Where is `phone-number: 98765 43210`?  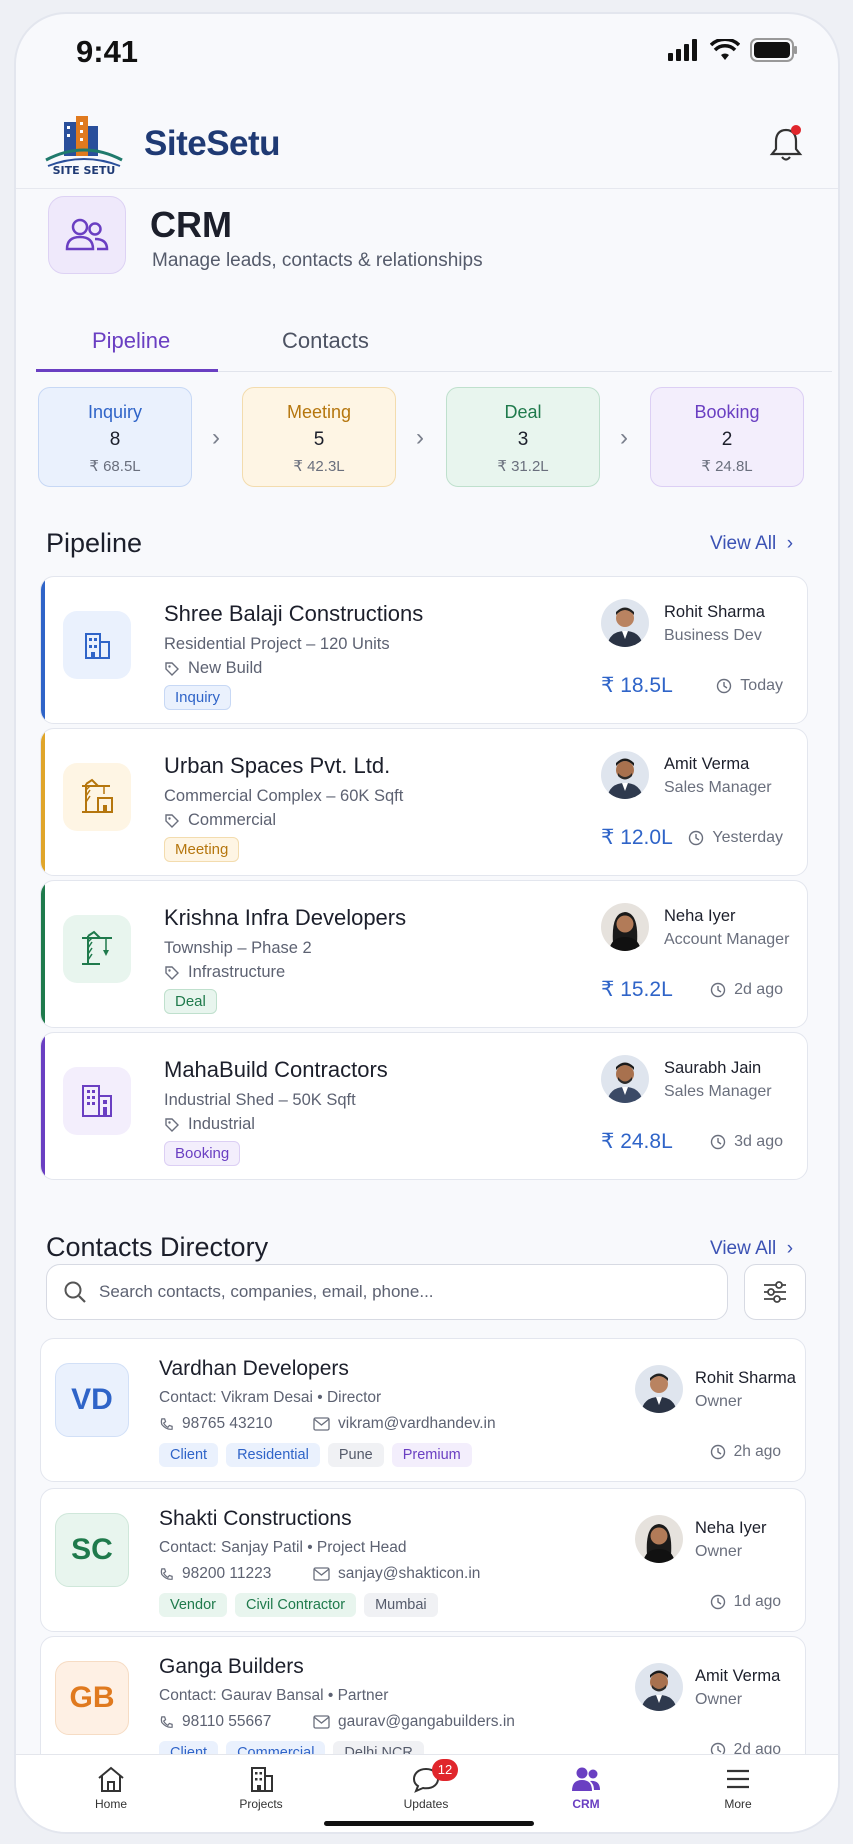 phone-number: 98765 43210 is located at coordinates (227, 1423).